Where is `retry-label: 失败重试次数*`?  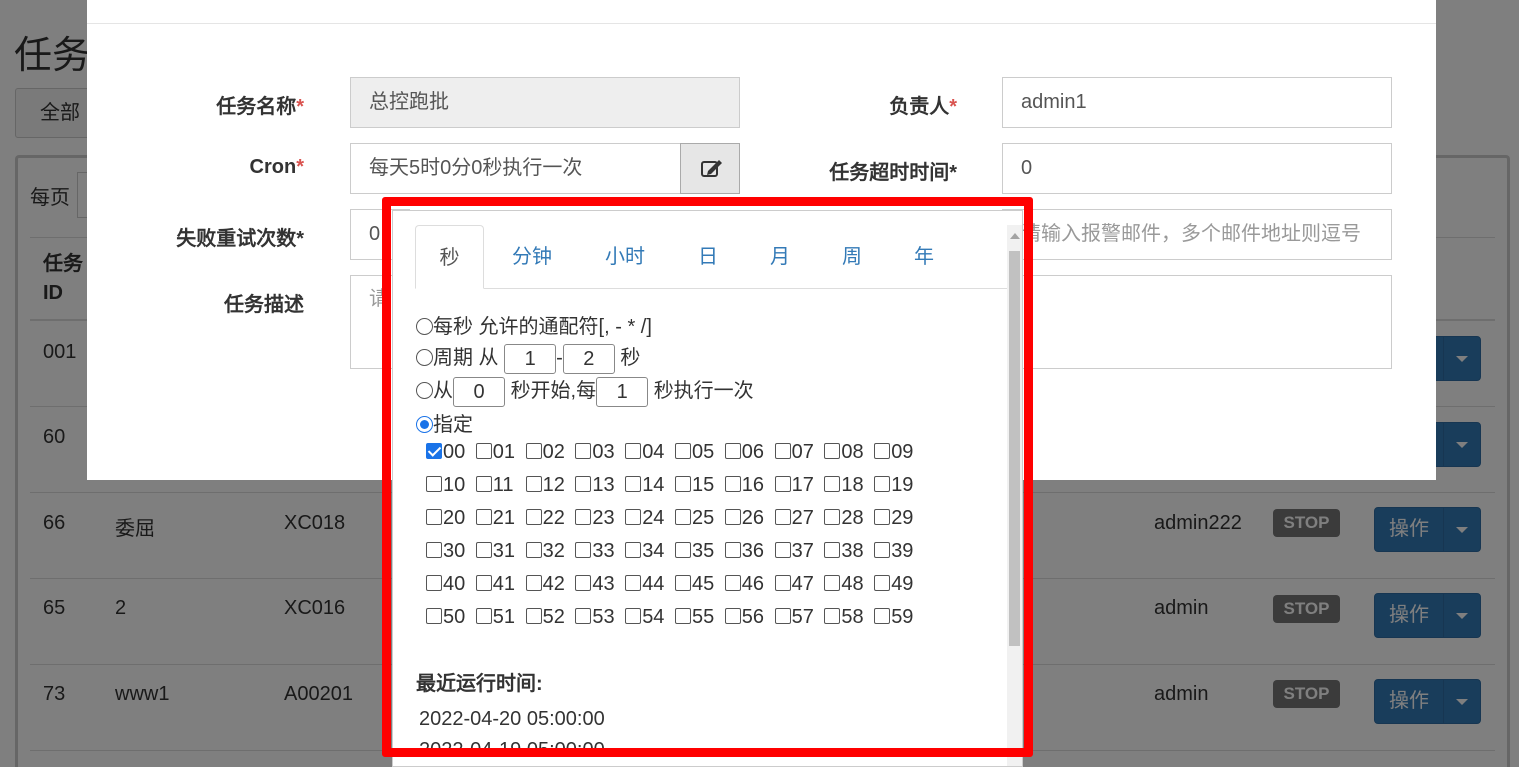 retry-label: 失败重试次数* is located at coordinates (240, 239).